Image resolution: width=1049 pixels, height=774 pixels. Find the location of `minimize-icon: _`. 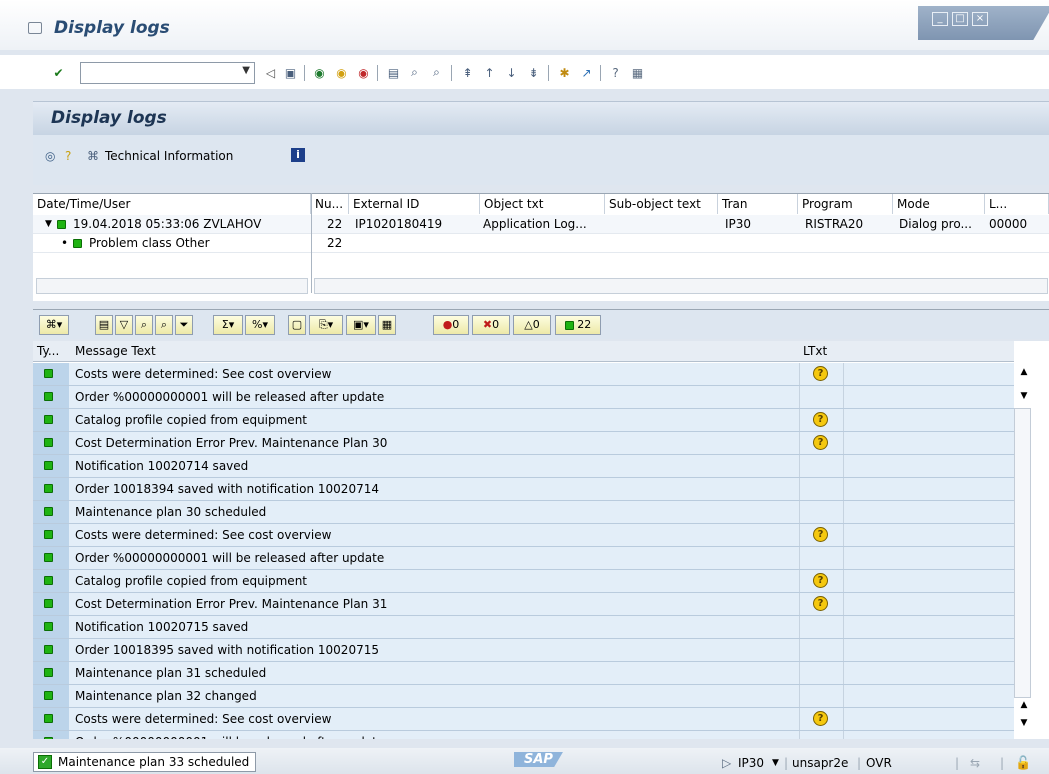

minimize-icon: _ is located at coordinates (940, 19).